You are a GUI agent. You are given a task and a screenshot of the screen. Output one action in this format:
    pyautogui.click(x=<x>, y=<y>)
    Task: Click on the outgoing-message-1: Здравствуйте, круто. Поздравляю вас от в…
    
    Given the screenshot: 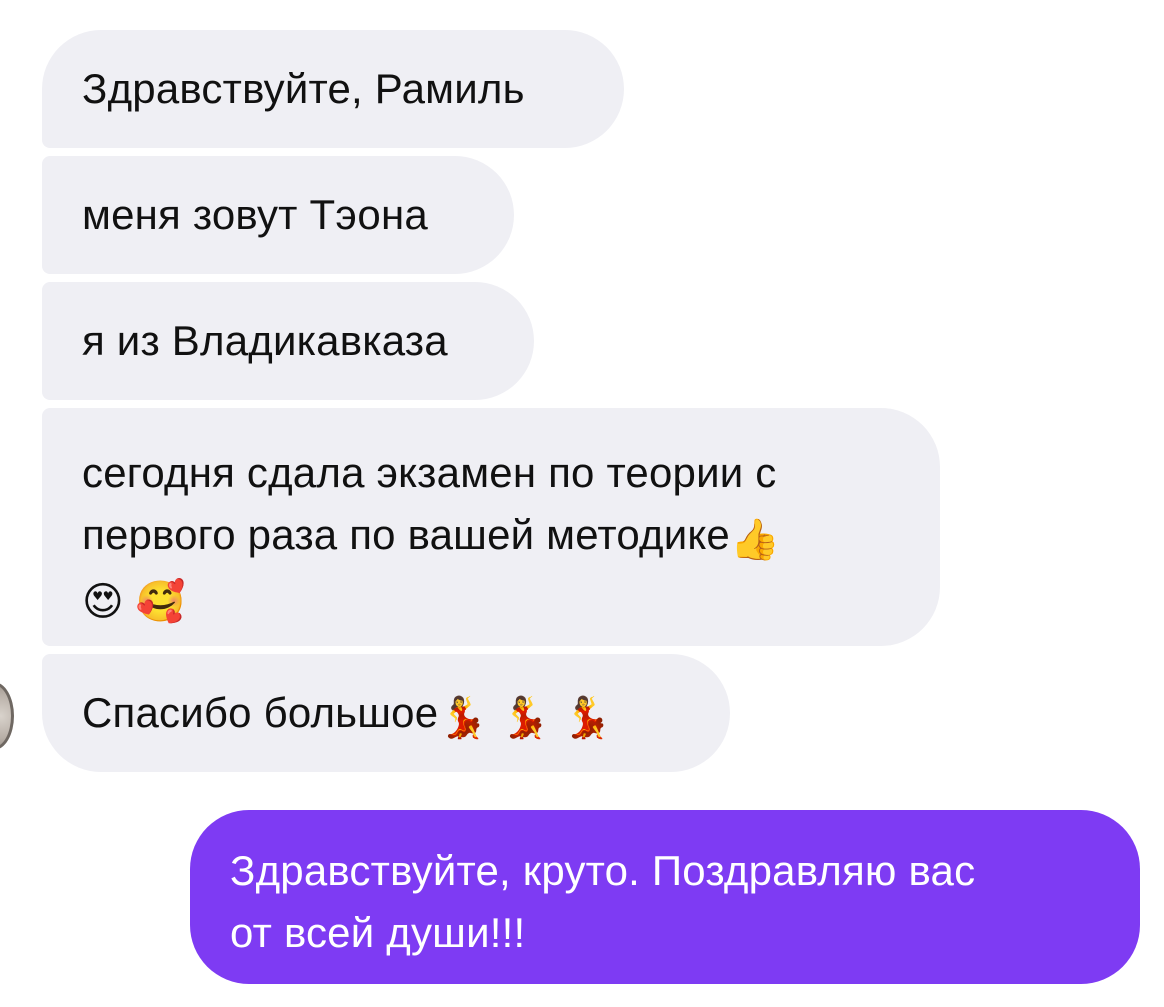 What is the action you would take?
    pyautogui.click(x=665, y=897)
    